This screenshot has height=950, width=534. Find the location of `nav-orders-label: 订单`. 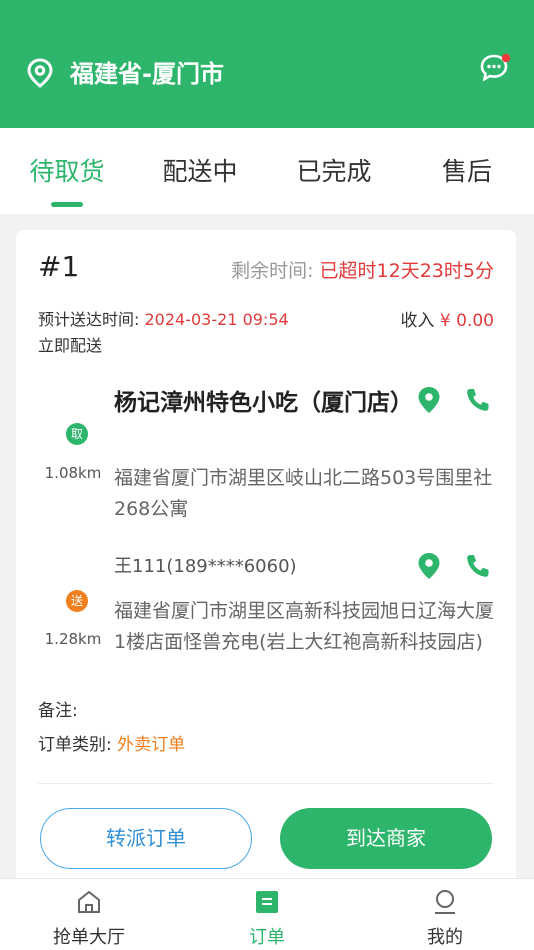

nav-orders-label: 订单 is located at coordinates (267, 937).